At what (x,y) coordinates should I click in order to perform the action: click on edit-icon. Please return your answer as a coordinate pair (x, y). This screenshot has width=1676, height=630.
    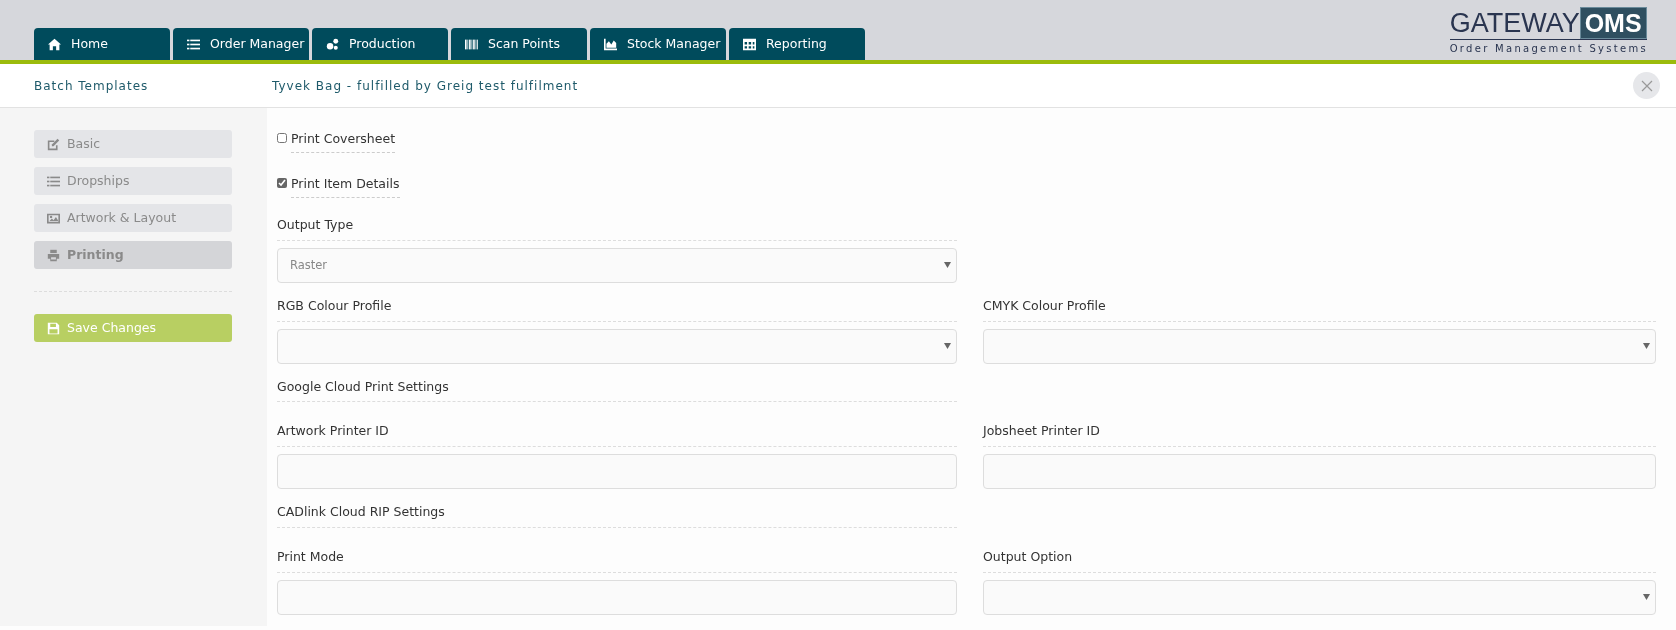
    Looking at the image, I should click on (53, 144).